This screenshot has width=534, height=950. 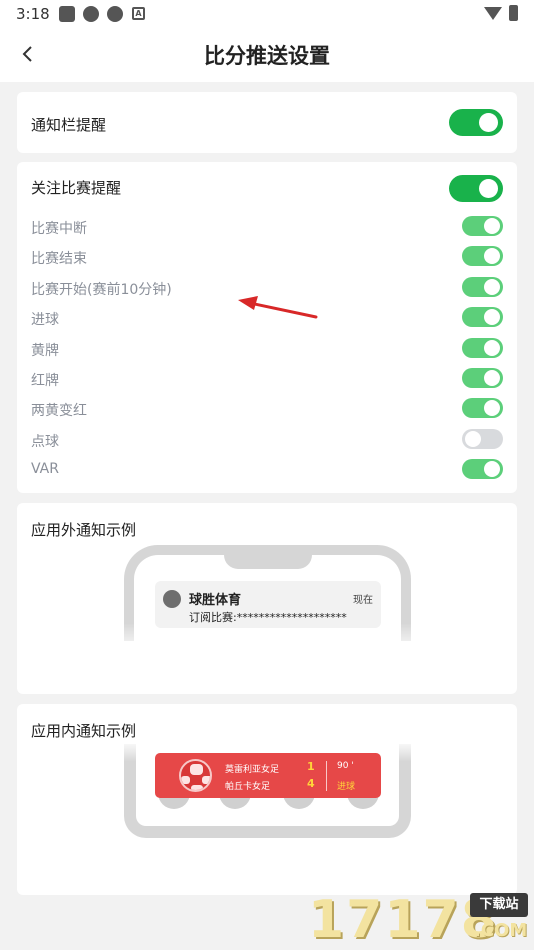 I want to click on follow-match-label: 关注比赛提醒, so click(x=76, y=188).